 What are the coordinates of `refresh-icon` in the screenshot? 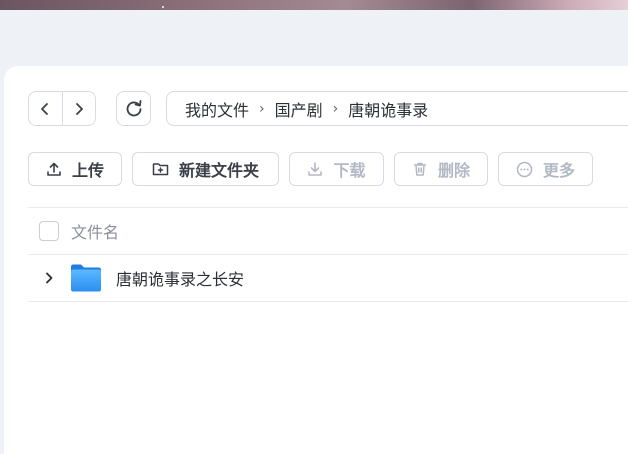 It's located at (133, 107).